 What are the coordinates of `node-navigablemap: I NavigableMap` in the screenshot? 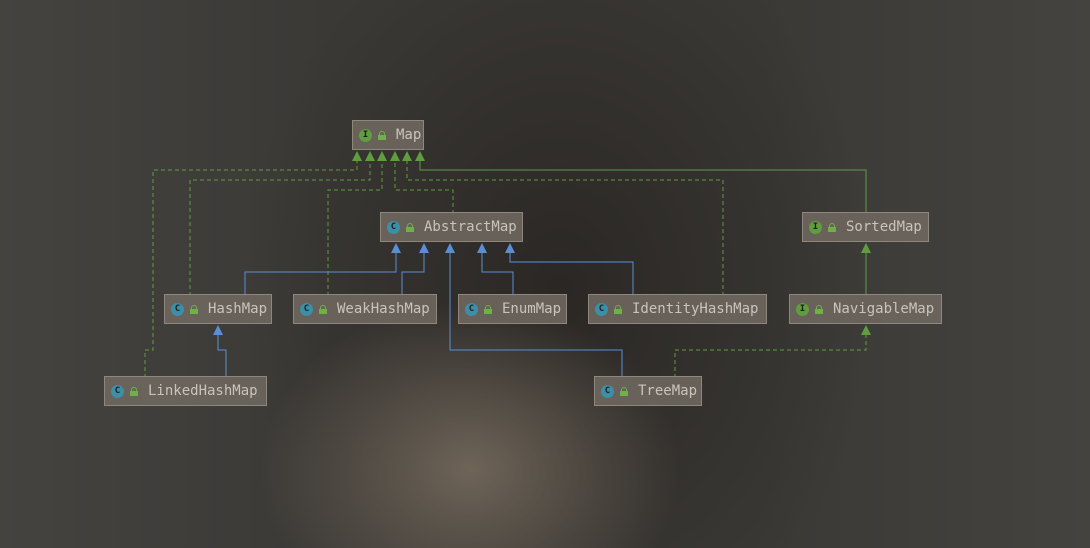 It's located at (865, 309).